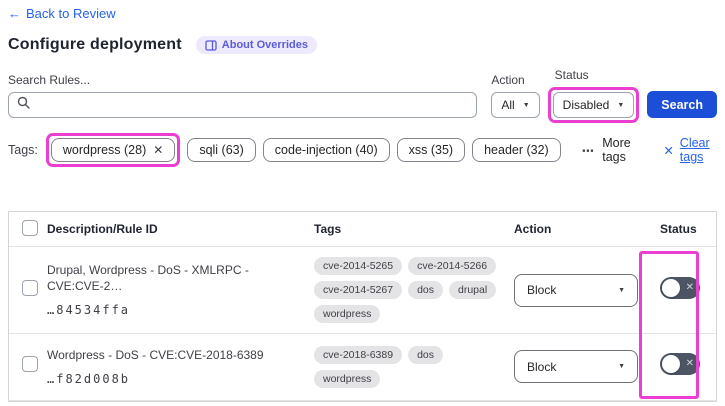 The height and width of the screenshot is (406, 725). I want to click on selected-tag-highlight-box: wordpress (28) ✕, so click(113, 150).